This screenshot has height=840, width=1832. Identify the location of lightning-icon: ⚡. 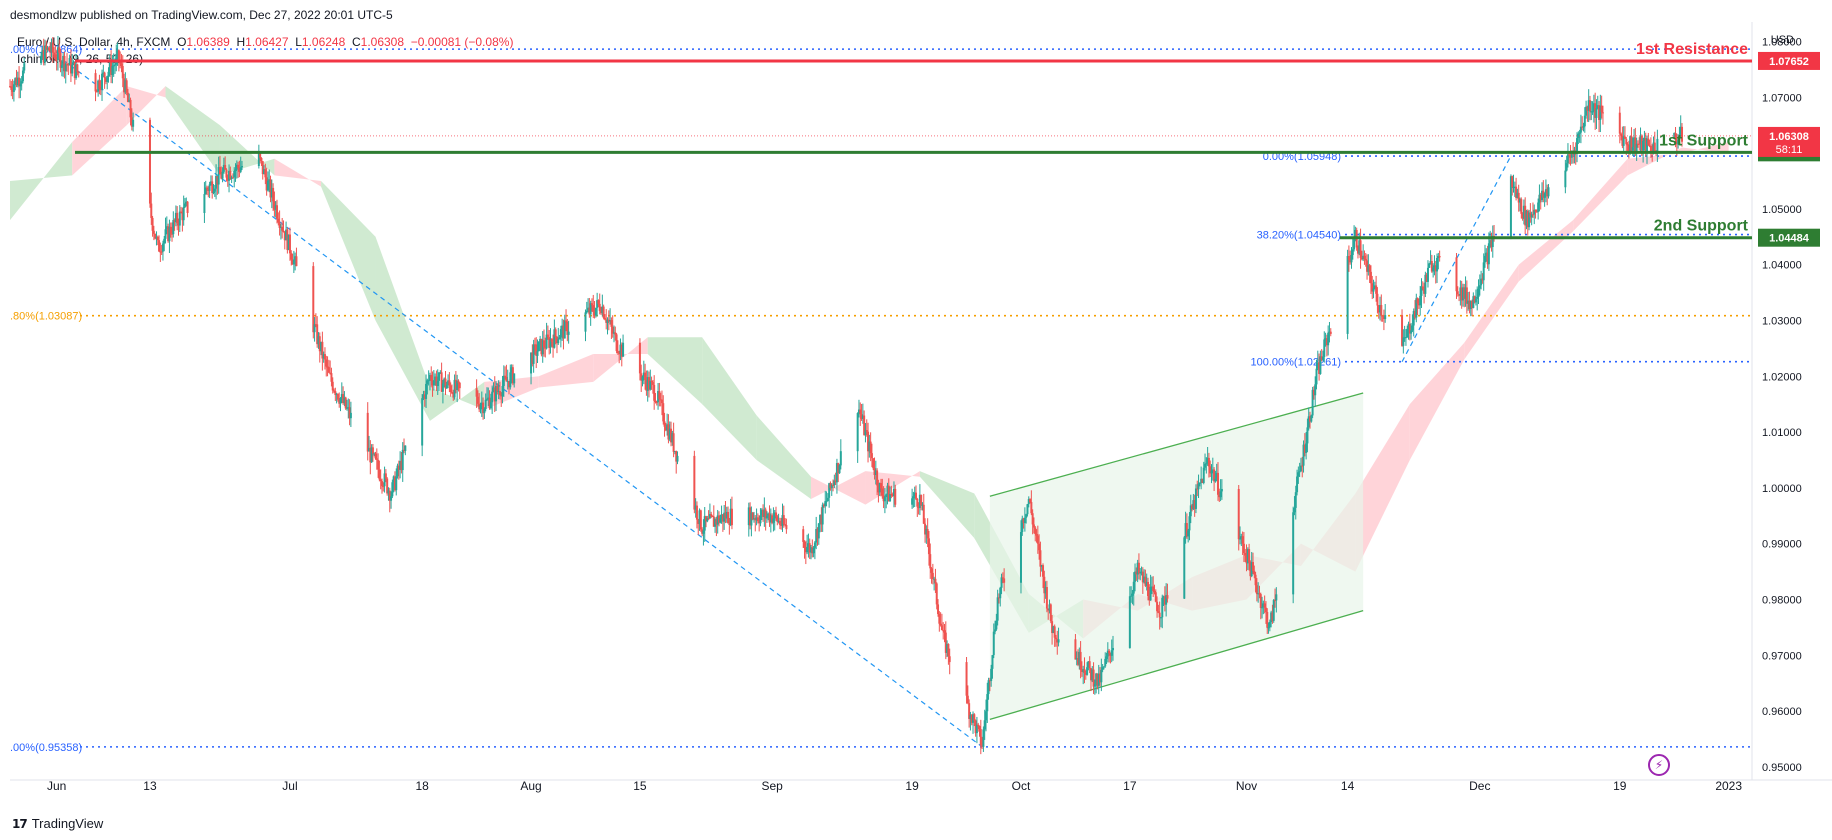
(1659, 765).